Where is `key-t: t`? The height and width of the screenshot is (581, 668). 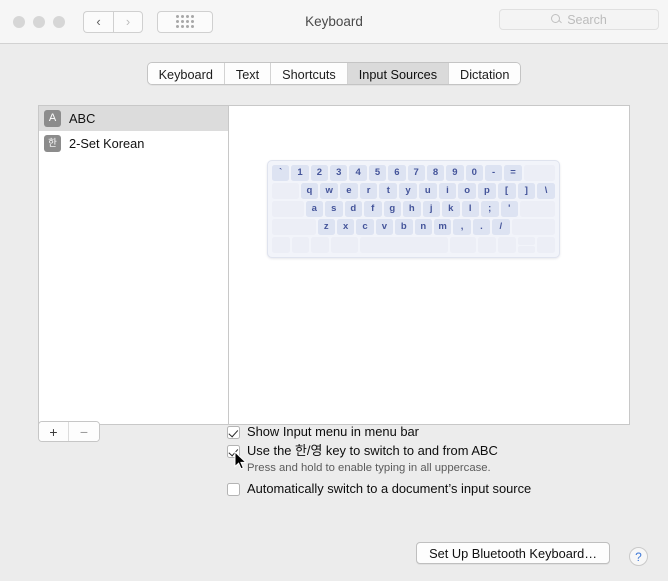
key-t: t is located at coordinates (388, 191).